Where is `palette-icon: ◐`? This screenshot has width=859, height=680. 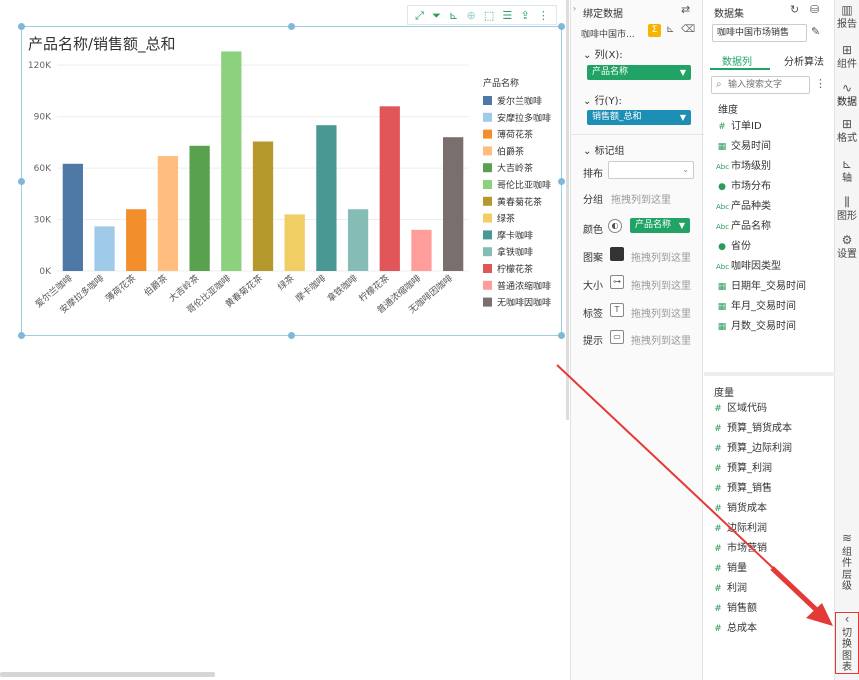 palette-icon: ◐ is located at coordinates (615, 226).